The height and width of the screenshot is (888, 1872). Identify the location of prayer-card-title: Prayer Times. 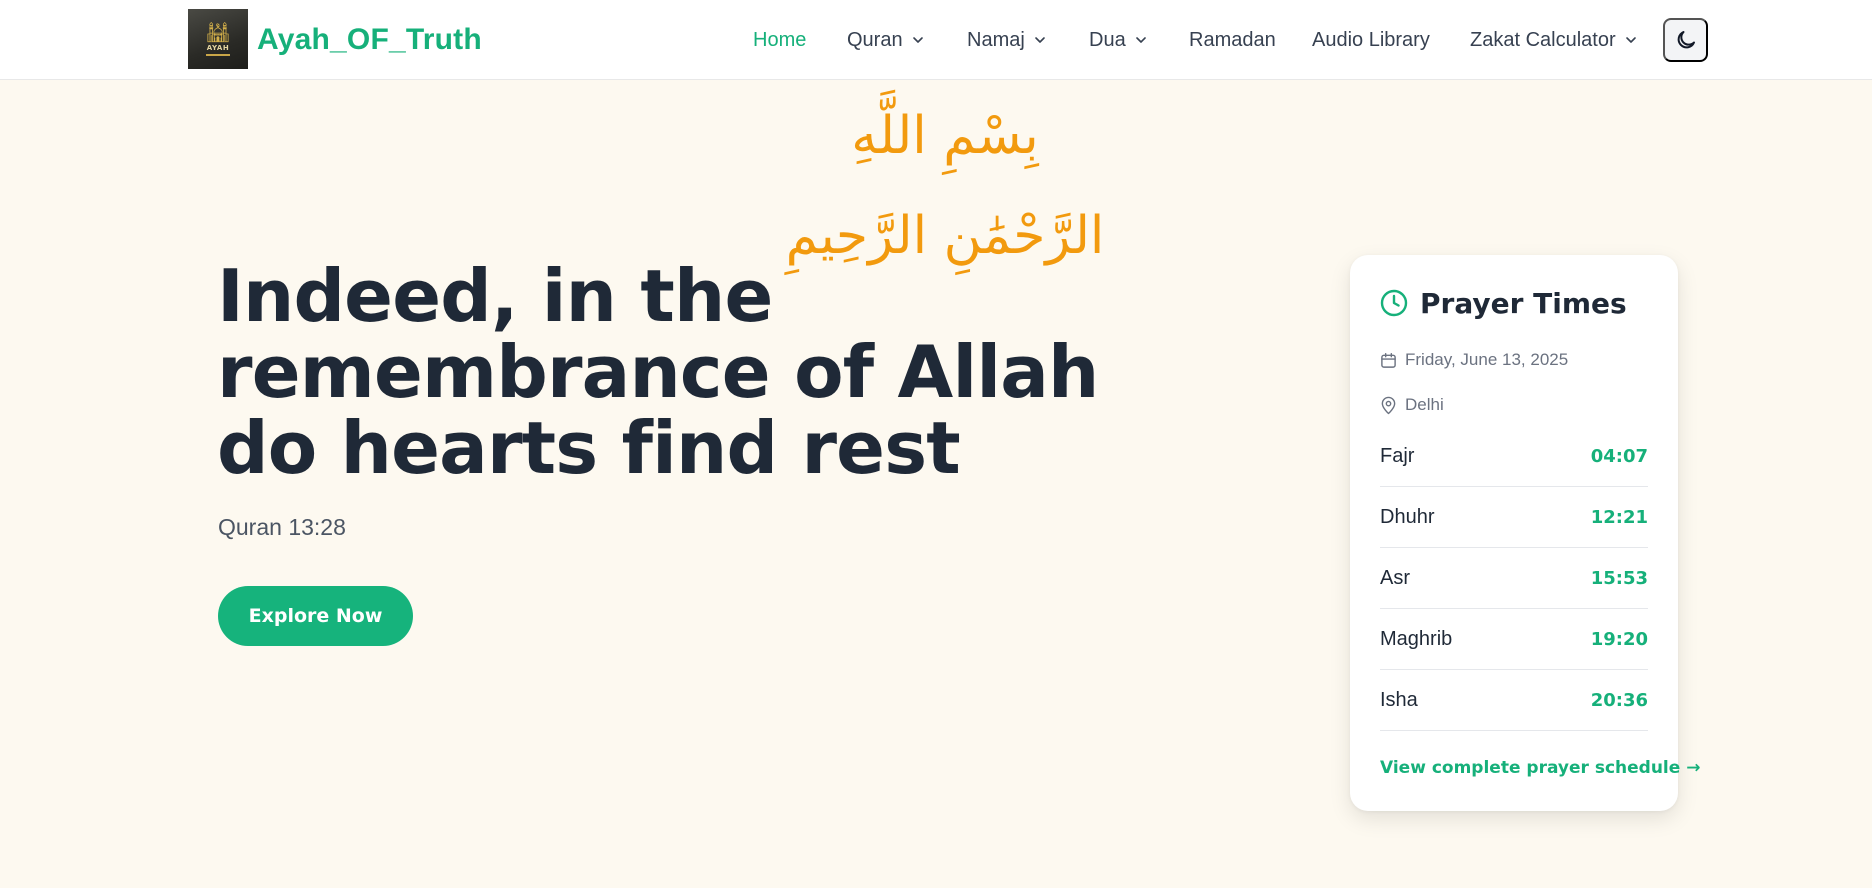
(1523, 303).